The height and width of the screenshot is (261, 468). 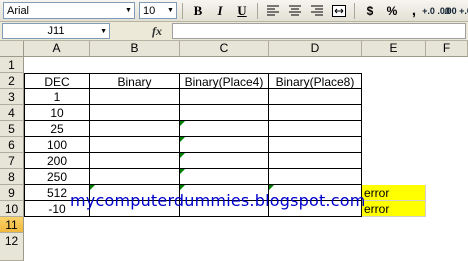 I want to click on formatting-toolbar: Arial ▼ 10 ▼ B I U $ % , +.0 .00 .00 +.0, so click(x=234, y=11).